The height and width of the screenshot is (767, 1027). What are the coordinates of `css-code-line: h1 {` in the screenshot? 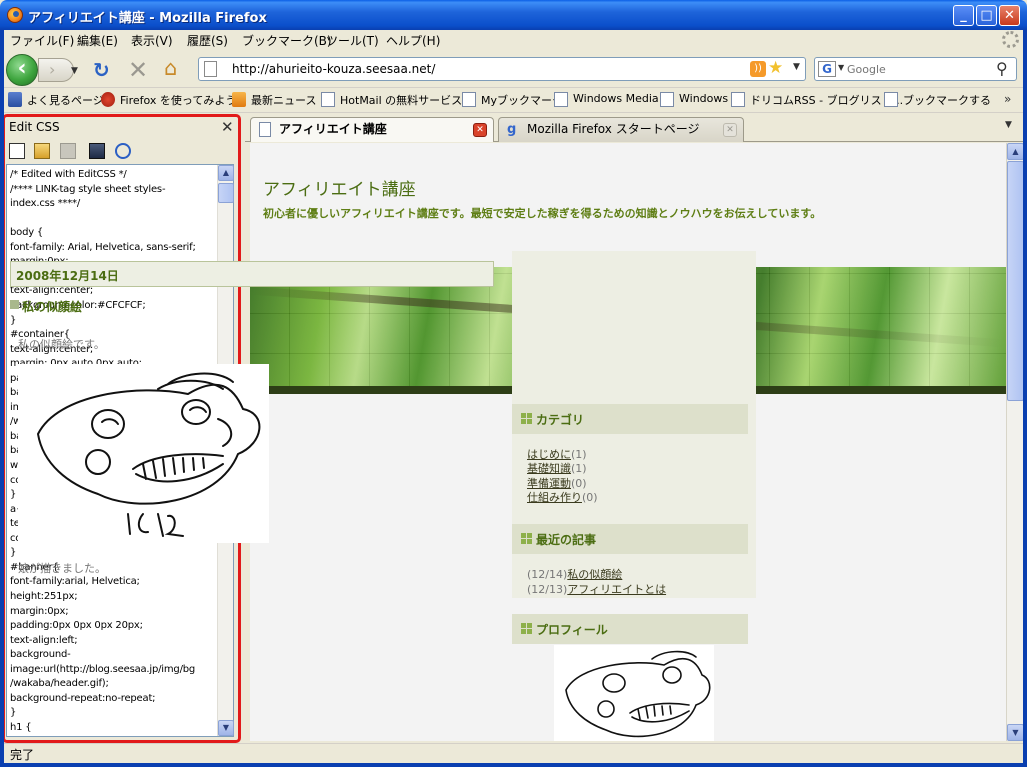 It's located at (21, 727).